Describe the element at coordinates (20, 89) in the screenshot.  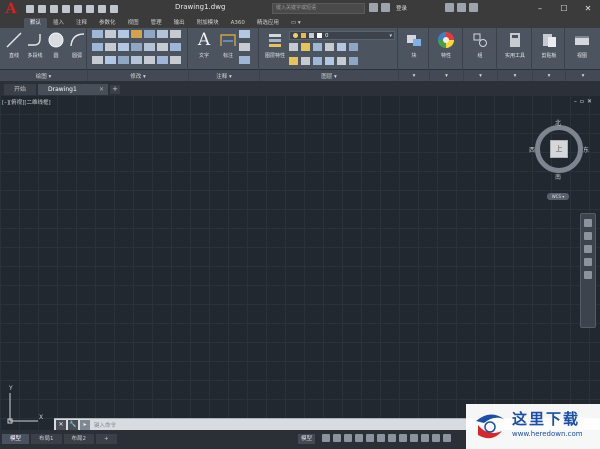
I see `tab-start: 开始` at that location.